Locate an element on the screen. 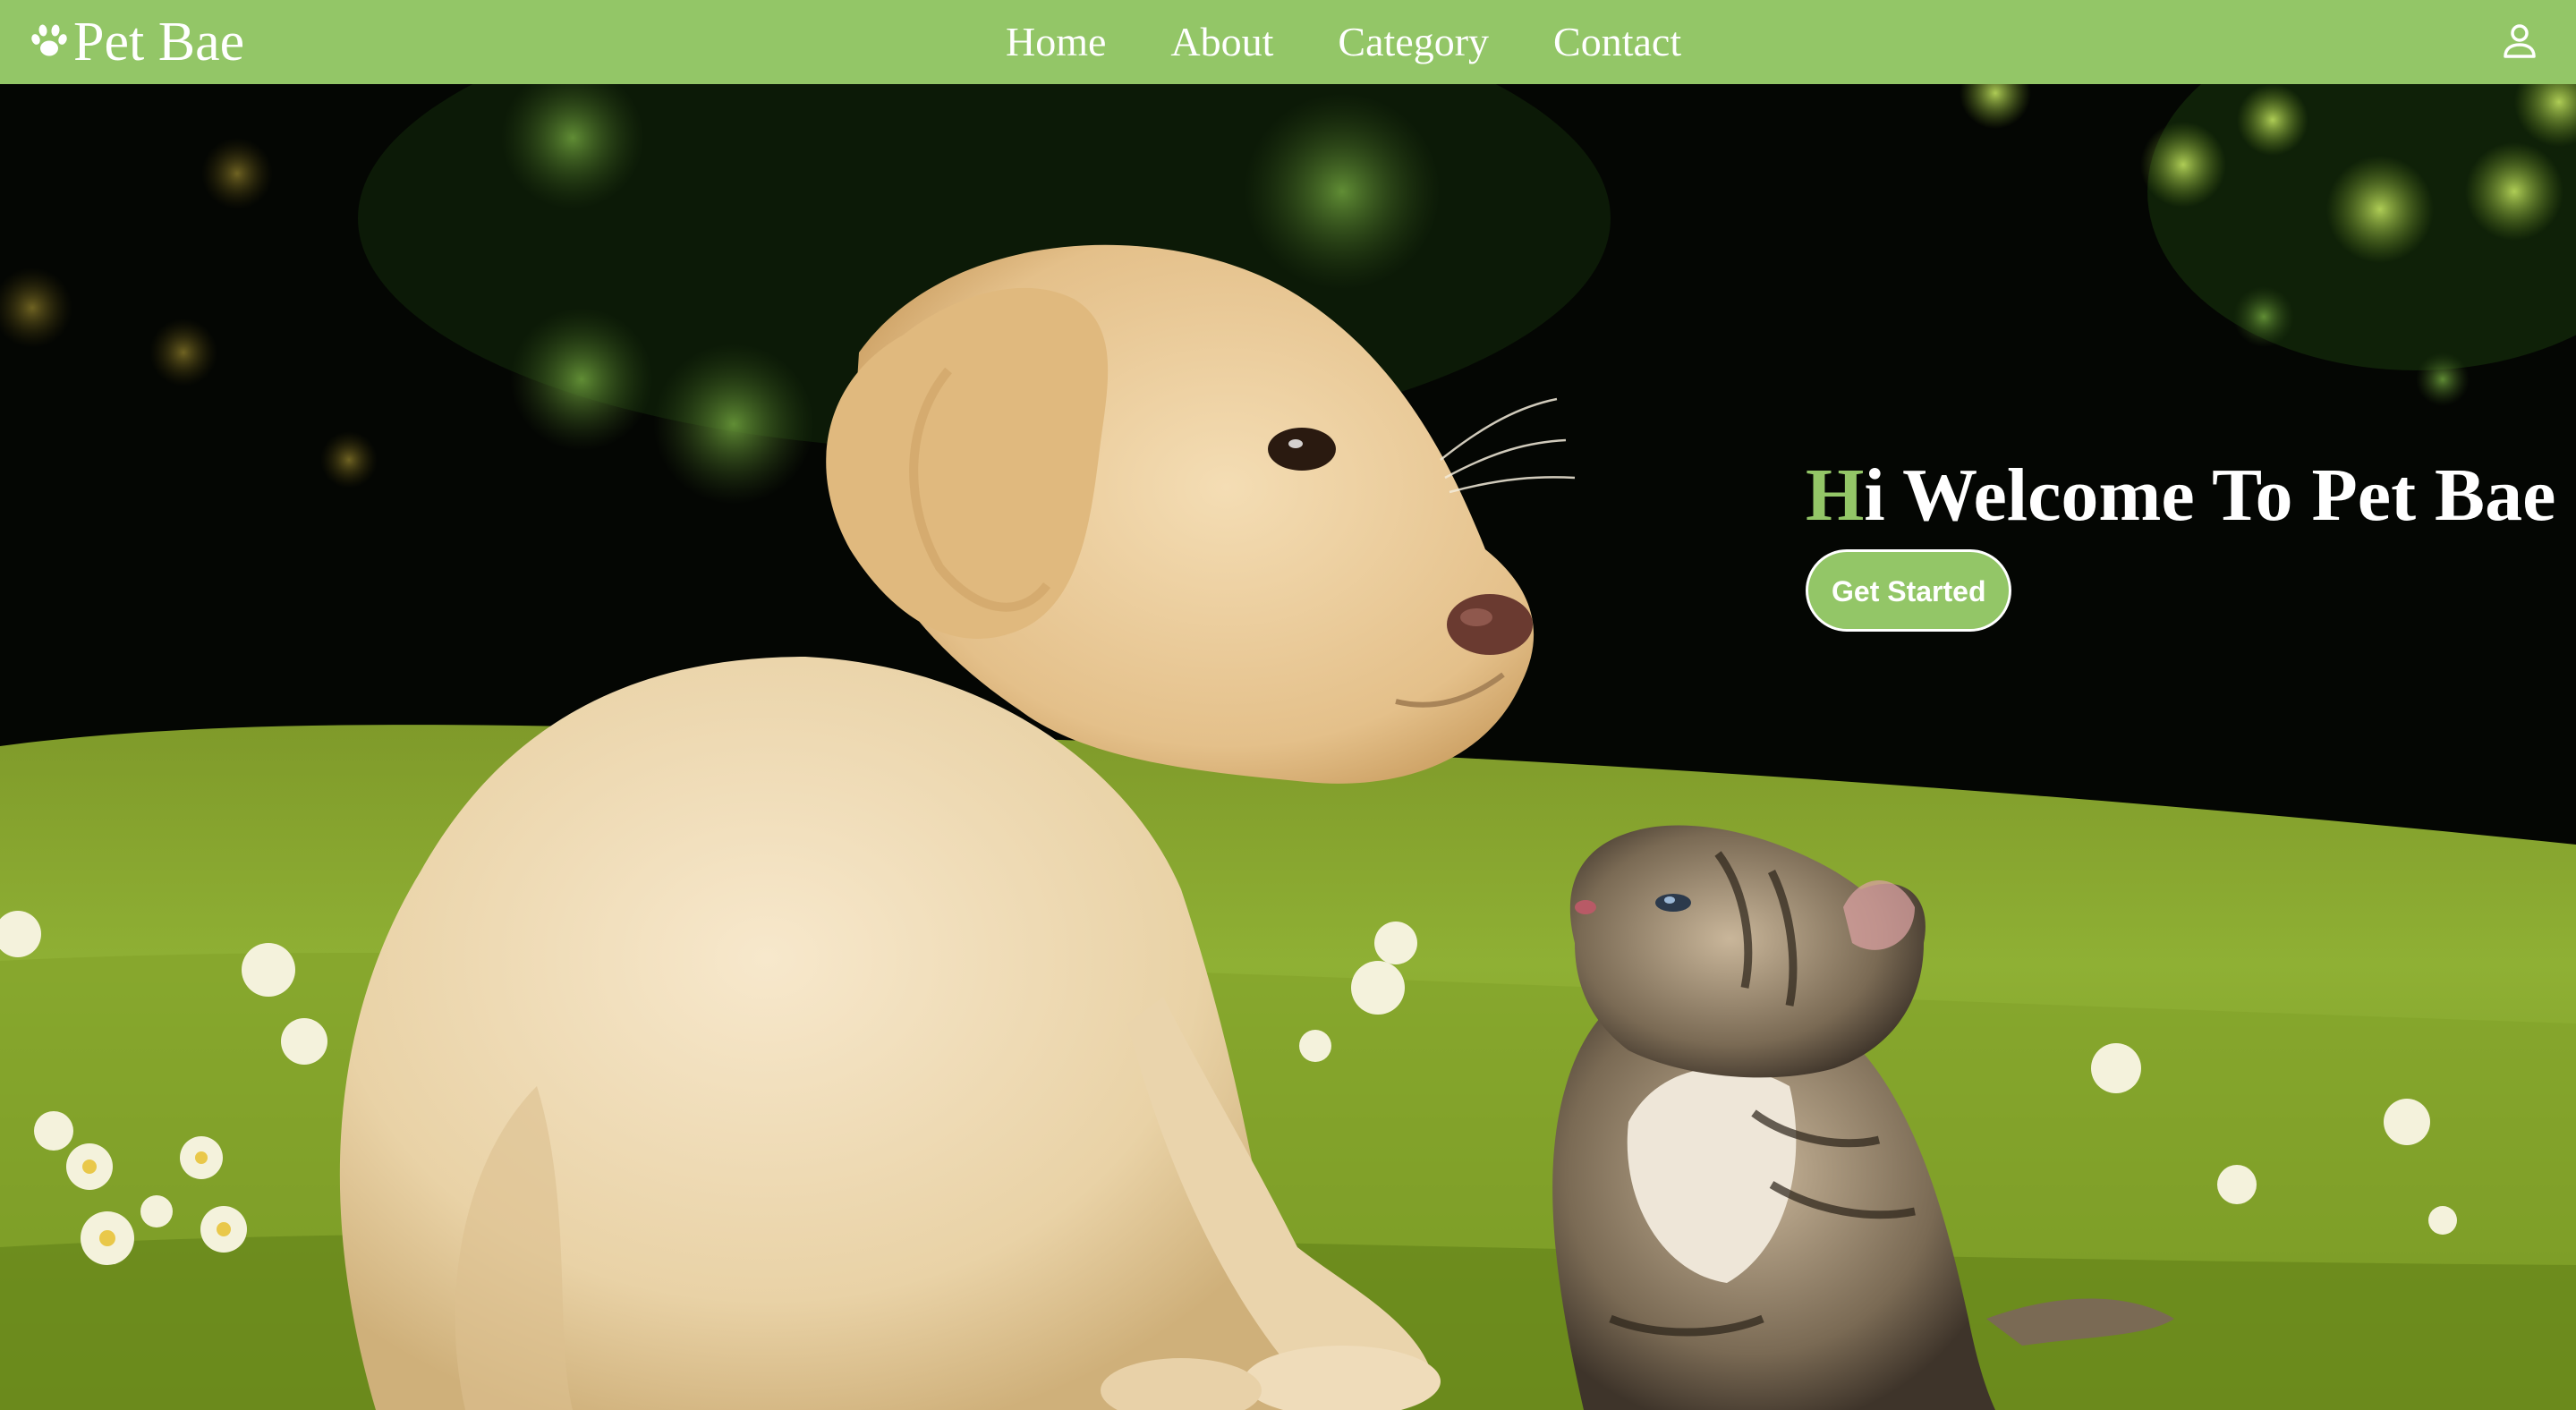 The image size is (2576, 1410). hero-content: Hi Welcome To Pet Bae Get Started is located at coordinates (2180, 543).